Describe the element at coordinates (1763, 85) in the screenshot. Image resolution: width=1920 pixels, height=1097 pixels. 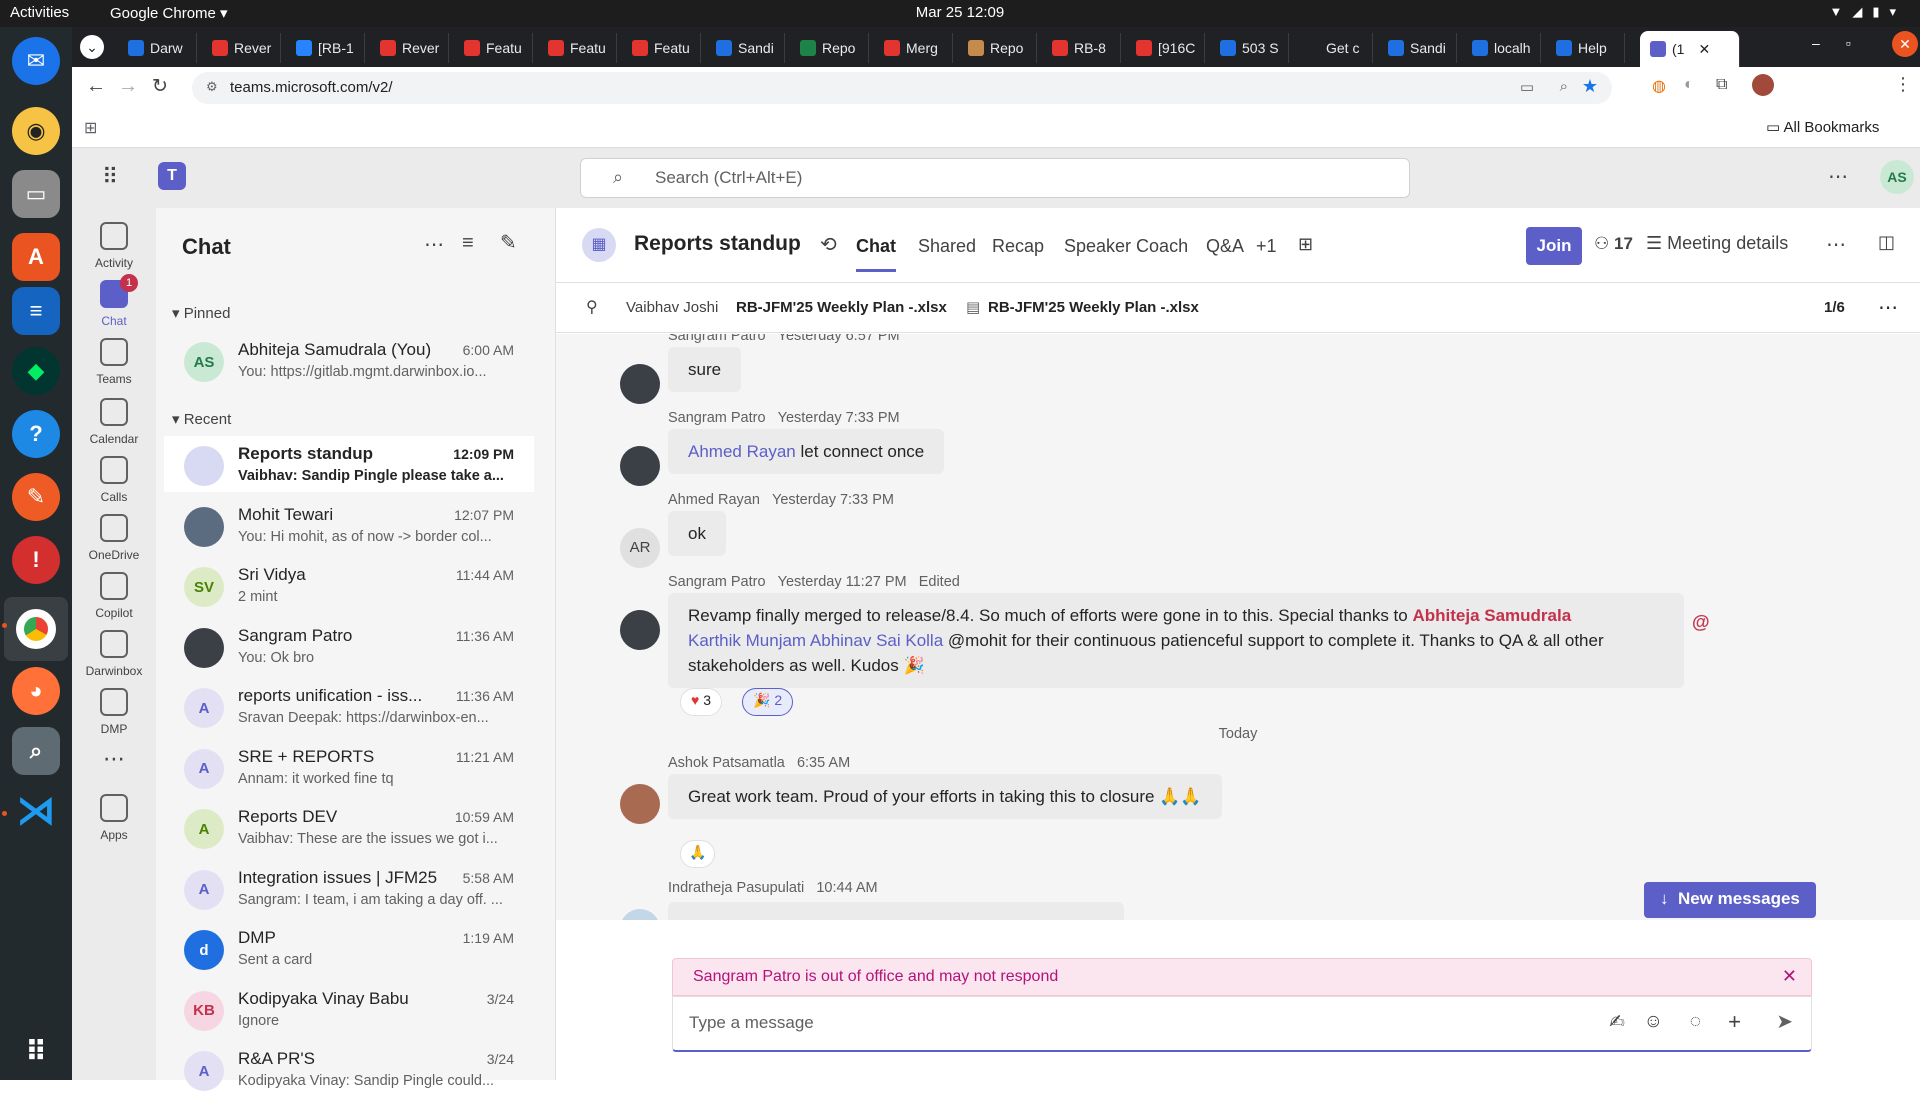
I see `profile-avatar` at that location.